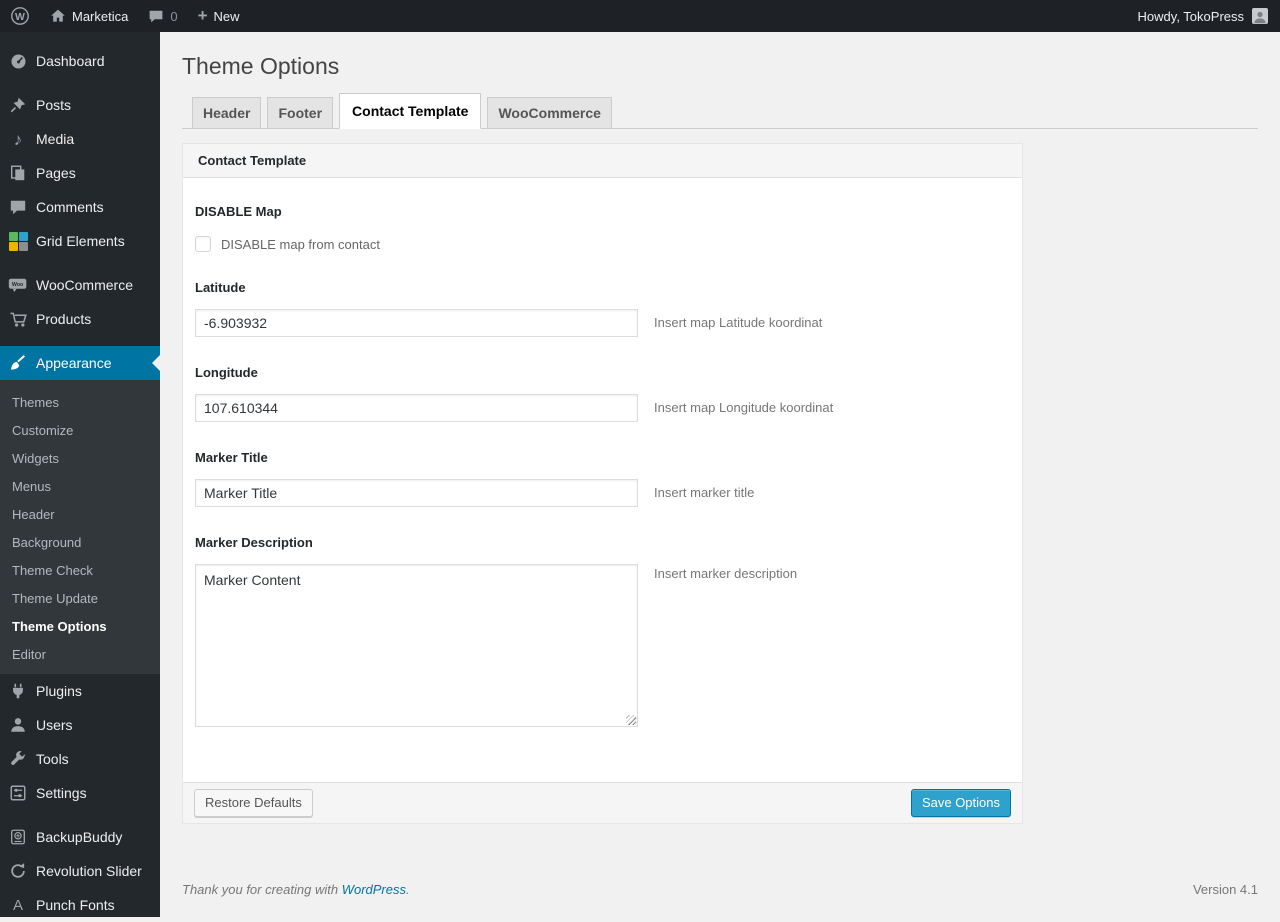  Describe the element at coordinates (549, 112) in the screenshot. I see `tab-woocommerce: WooCommerce` at that location.